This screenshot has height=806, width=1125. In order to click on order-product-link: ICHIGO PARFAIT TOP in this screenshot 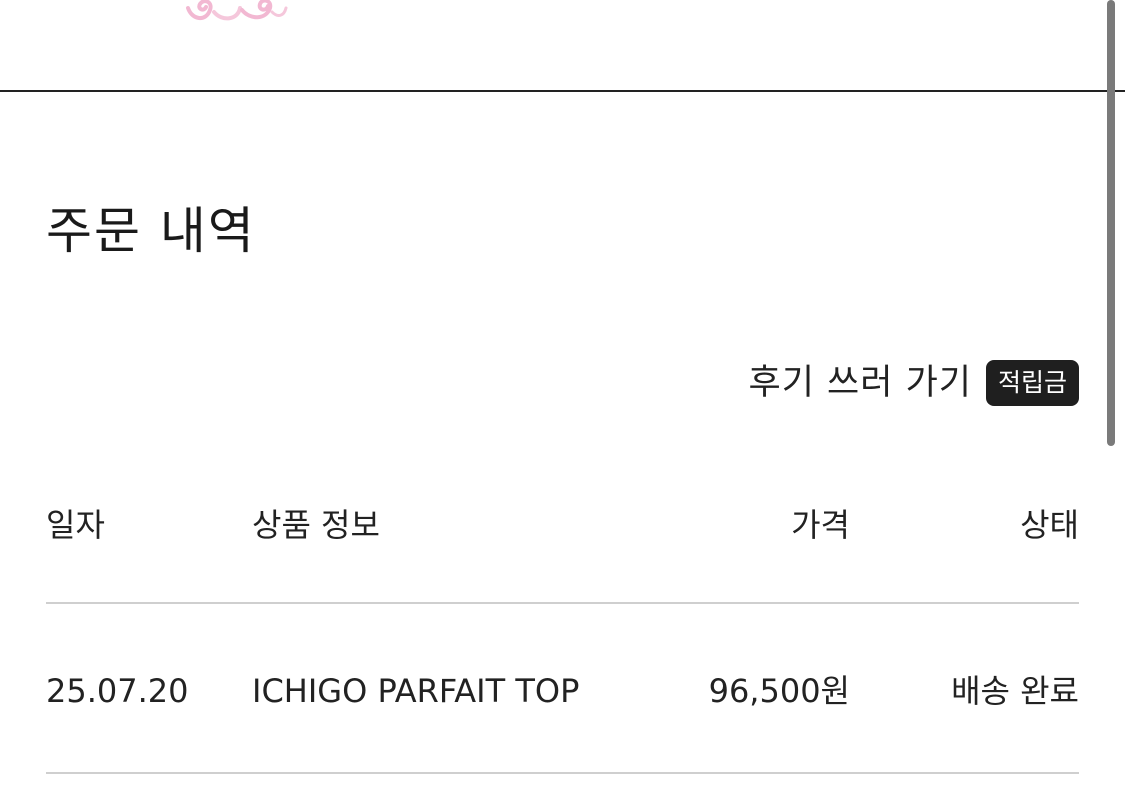, I will do `click(415, 691)`.